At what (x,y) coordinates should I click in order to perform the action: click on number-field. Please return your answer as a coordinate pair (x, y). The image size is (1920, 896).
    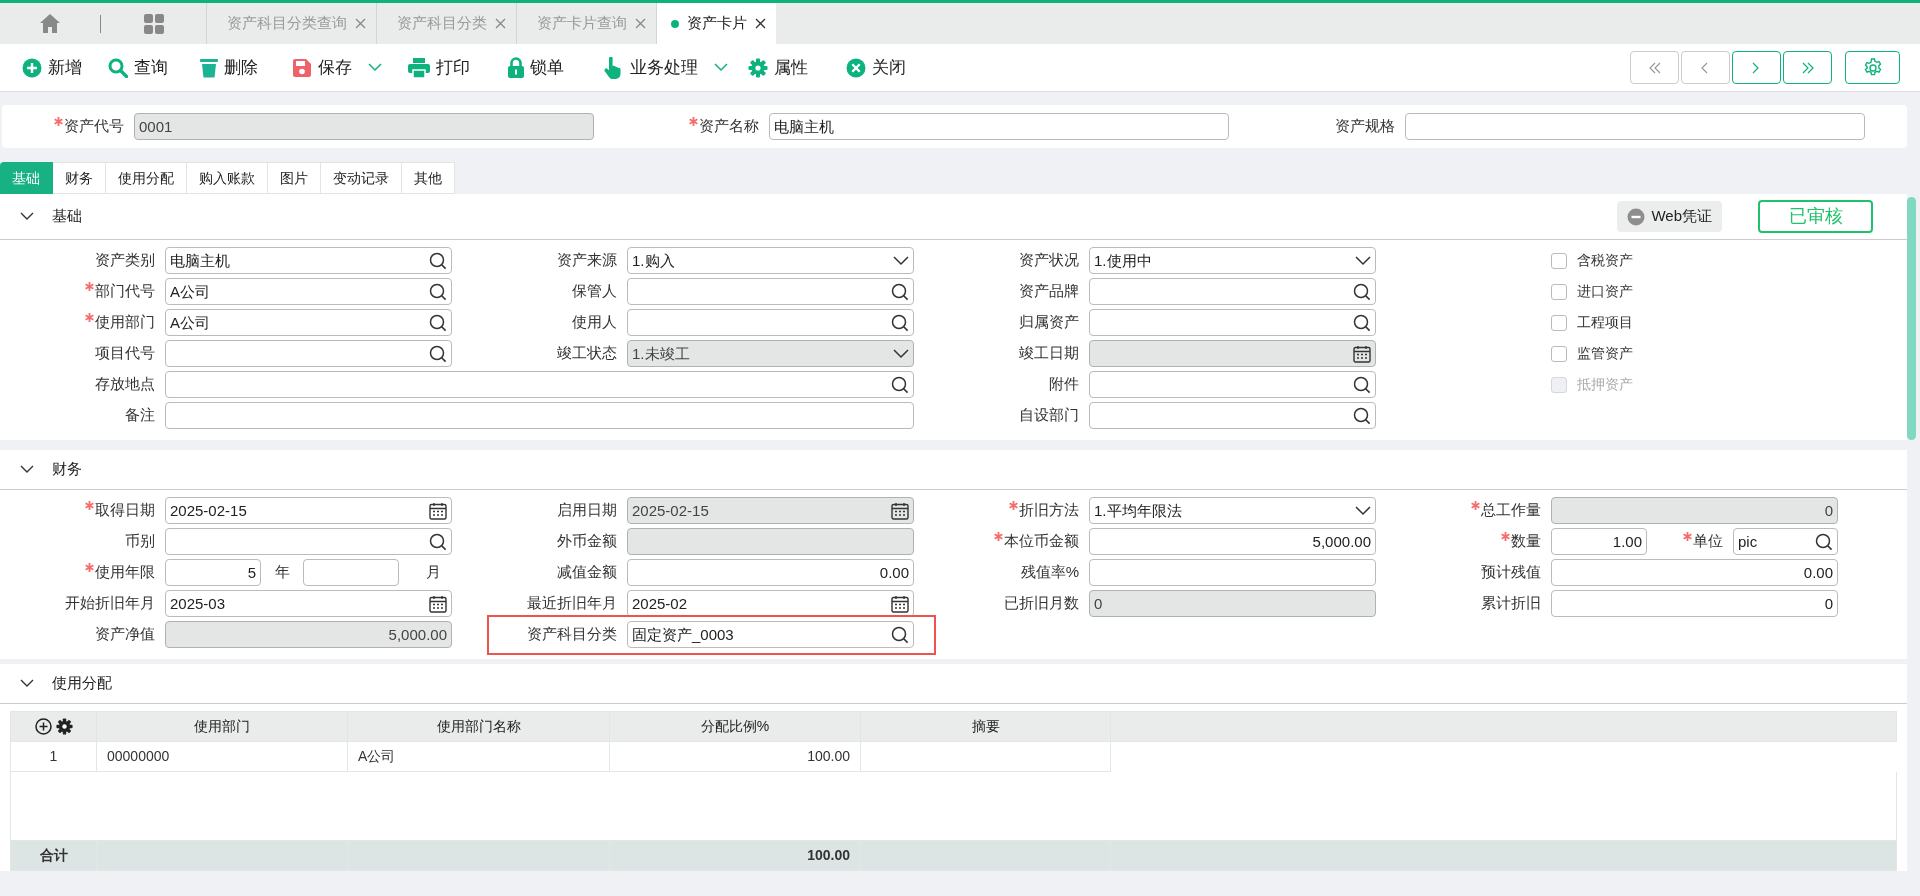
    Looking at the image, I should click on (351, 572).